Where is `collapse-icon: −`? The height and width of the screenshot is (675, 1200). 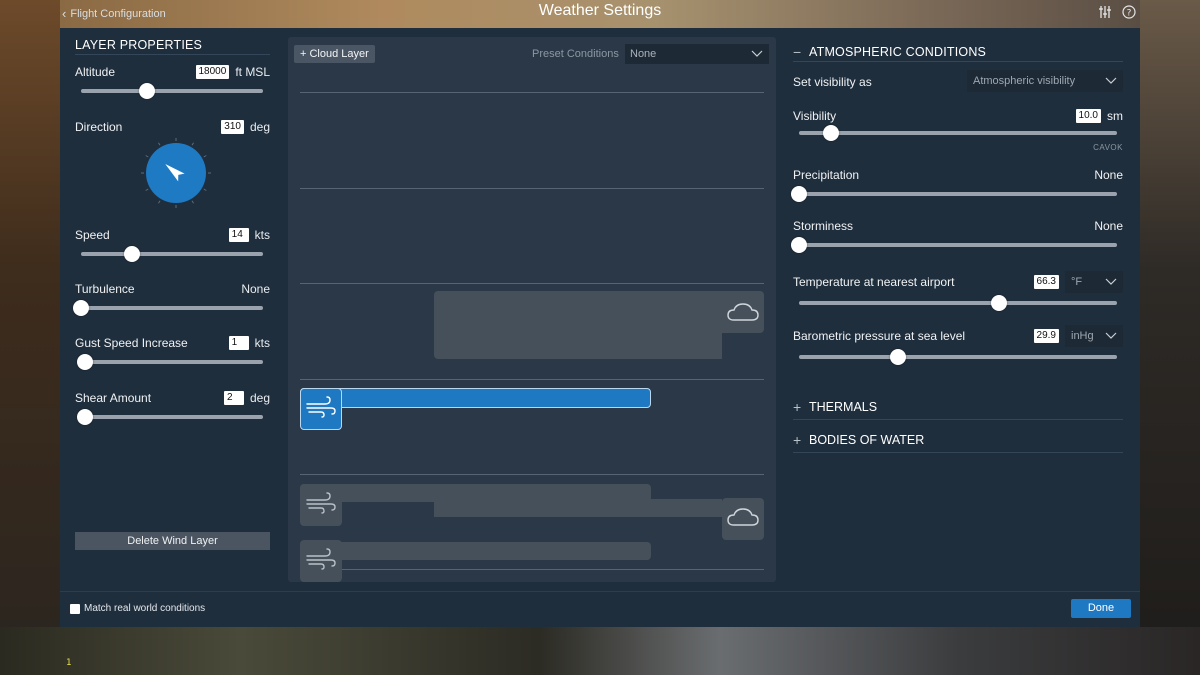
collapse-icon: − is located at coordinates (797, 52).